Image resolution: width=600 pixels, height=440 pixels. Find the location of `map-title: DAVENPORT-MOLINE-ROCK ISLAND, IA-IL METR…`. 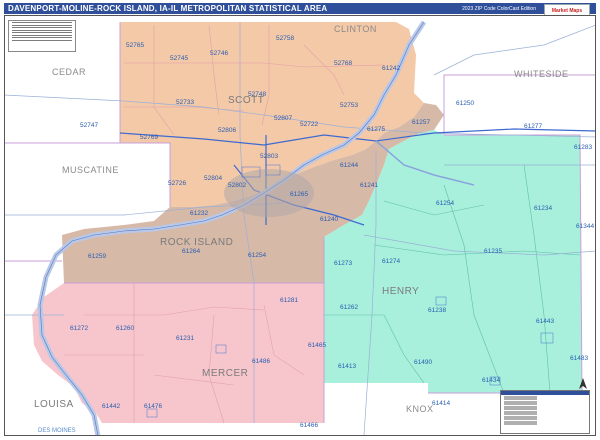

map-title: DAVENPORT-MOLINE-ROCK ISLAND, IA-IL METR… is located at coordinates (168, 8).